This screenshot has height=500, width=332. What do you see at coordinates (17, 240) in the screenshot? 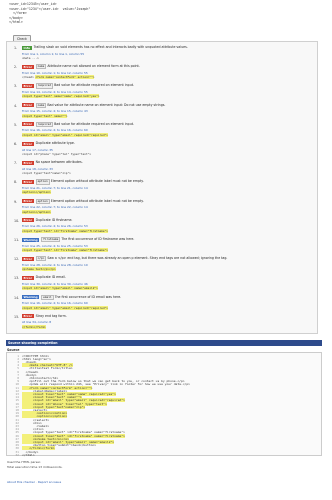
I see `message-number: 11.` at bounding box center [17, 240].